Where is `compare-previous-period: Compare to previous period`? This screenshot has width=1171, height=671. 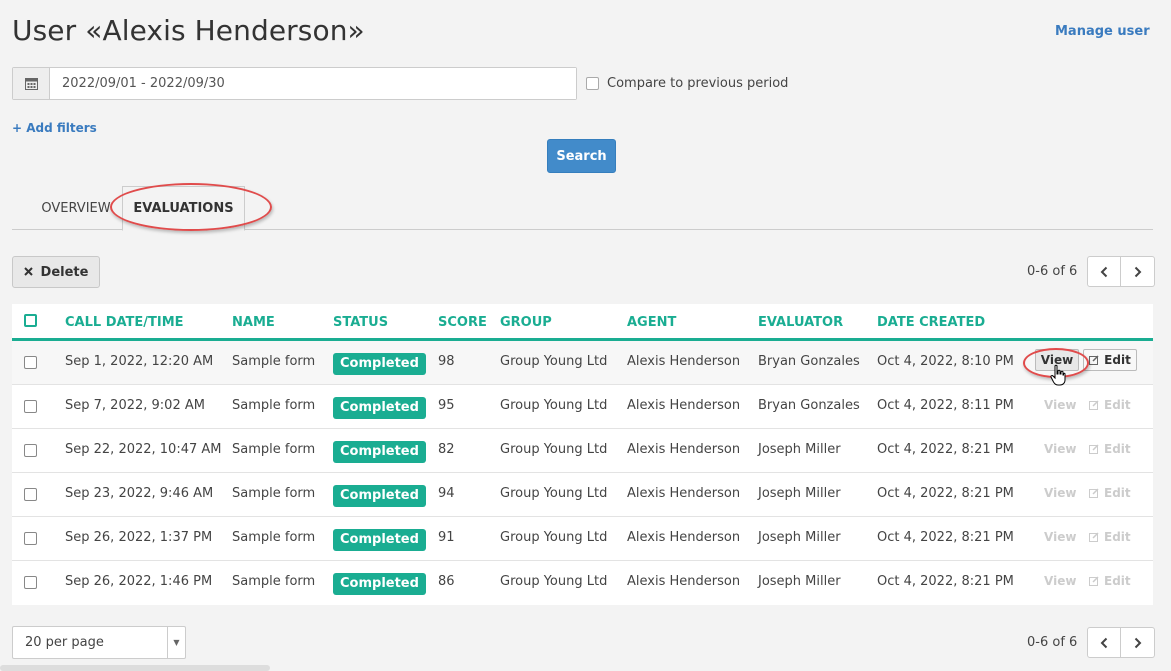 compare-previous-period: Compare to previous period is located at coordinates (687, 83).